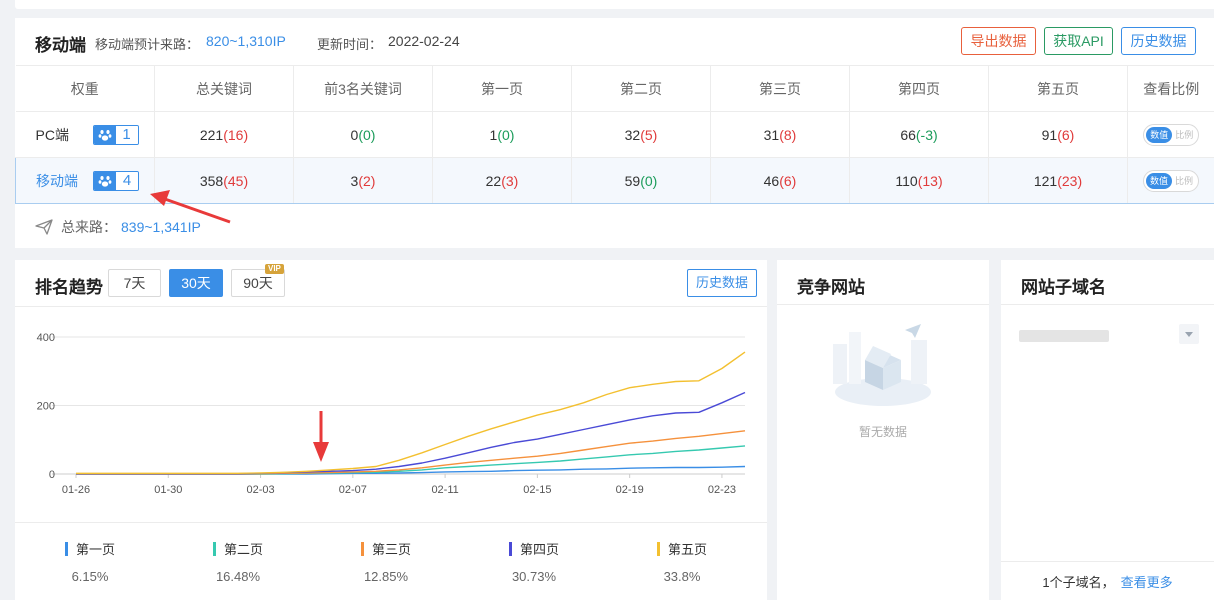  I want to click on estimate-label: 移动端预计来路：, so click(147, 44).